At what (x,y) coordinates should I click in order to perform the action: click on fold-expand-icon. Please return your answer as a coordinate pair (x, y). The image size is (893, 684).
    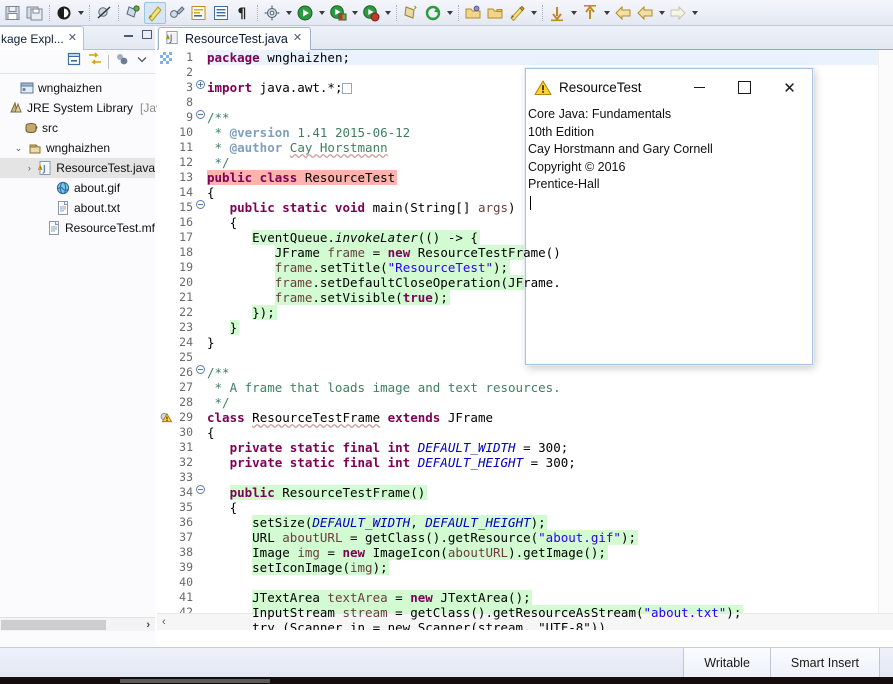
    Looking at the image, I should click on (200, 87).